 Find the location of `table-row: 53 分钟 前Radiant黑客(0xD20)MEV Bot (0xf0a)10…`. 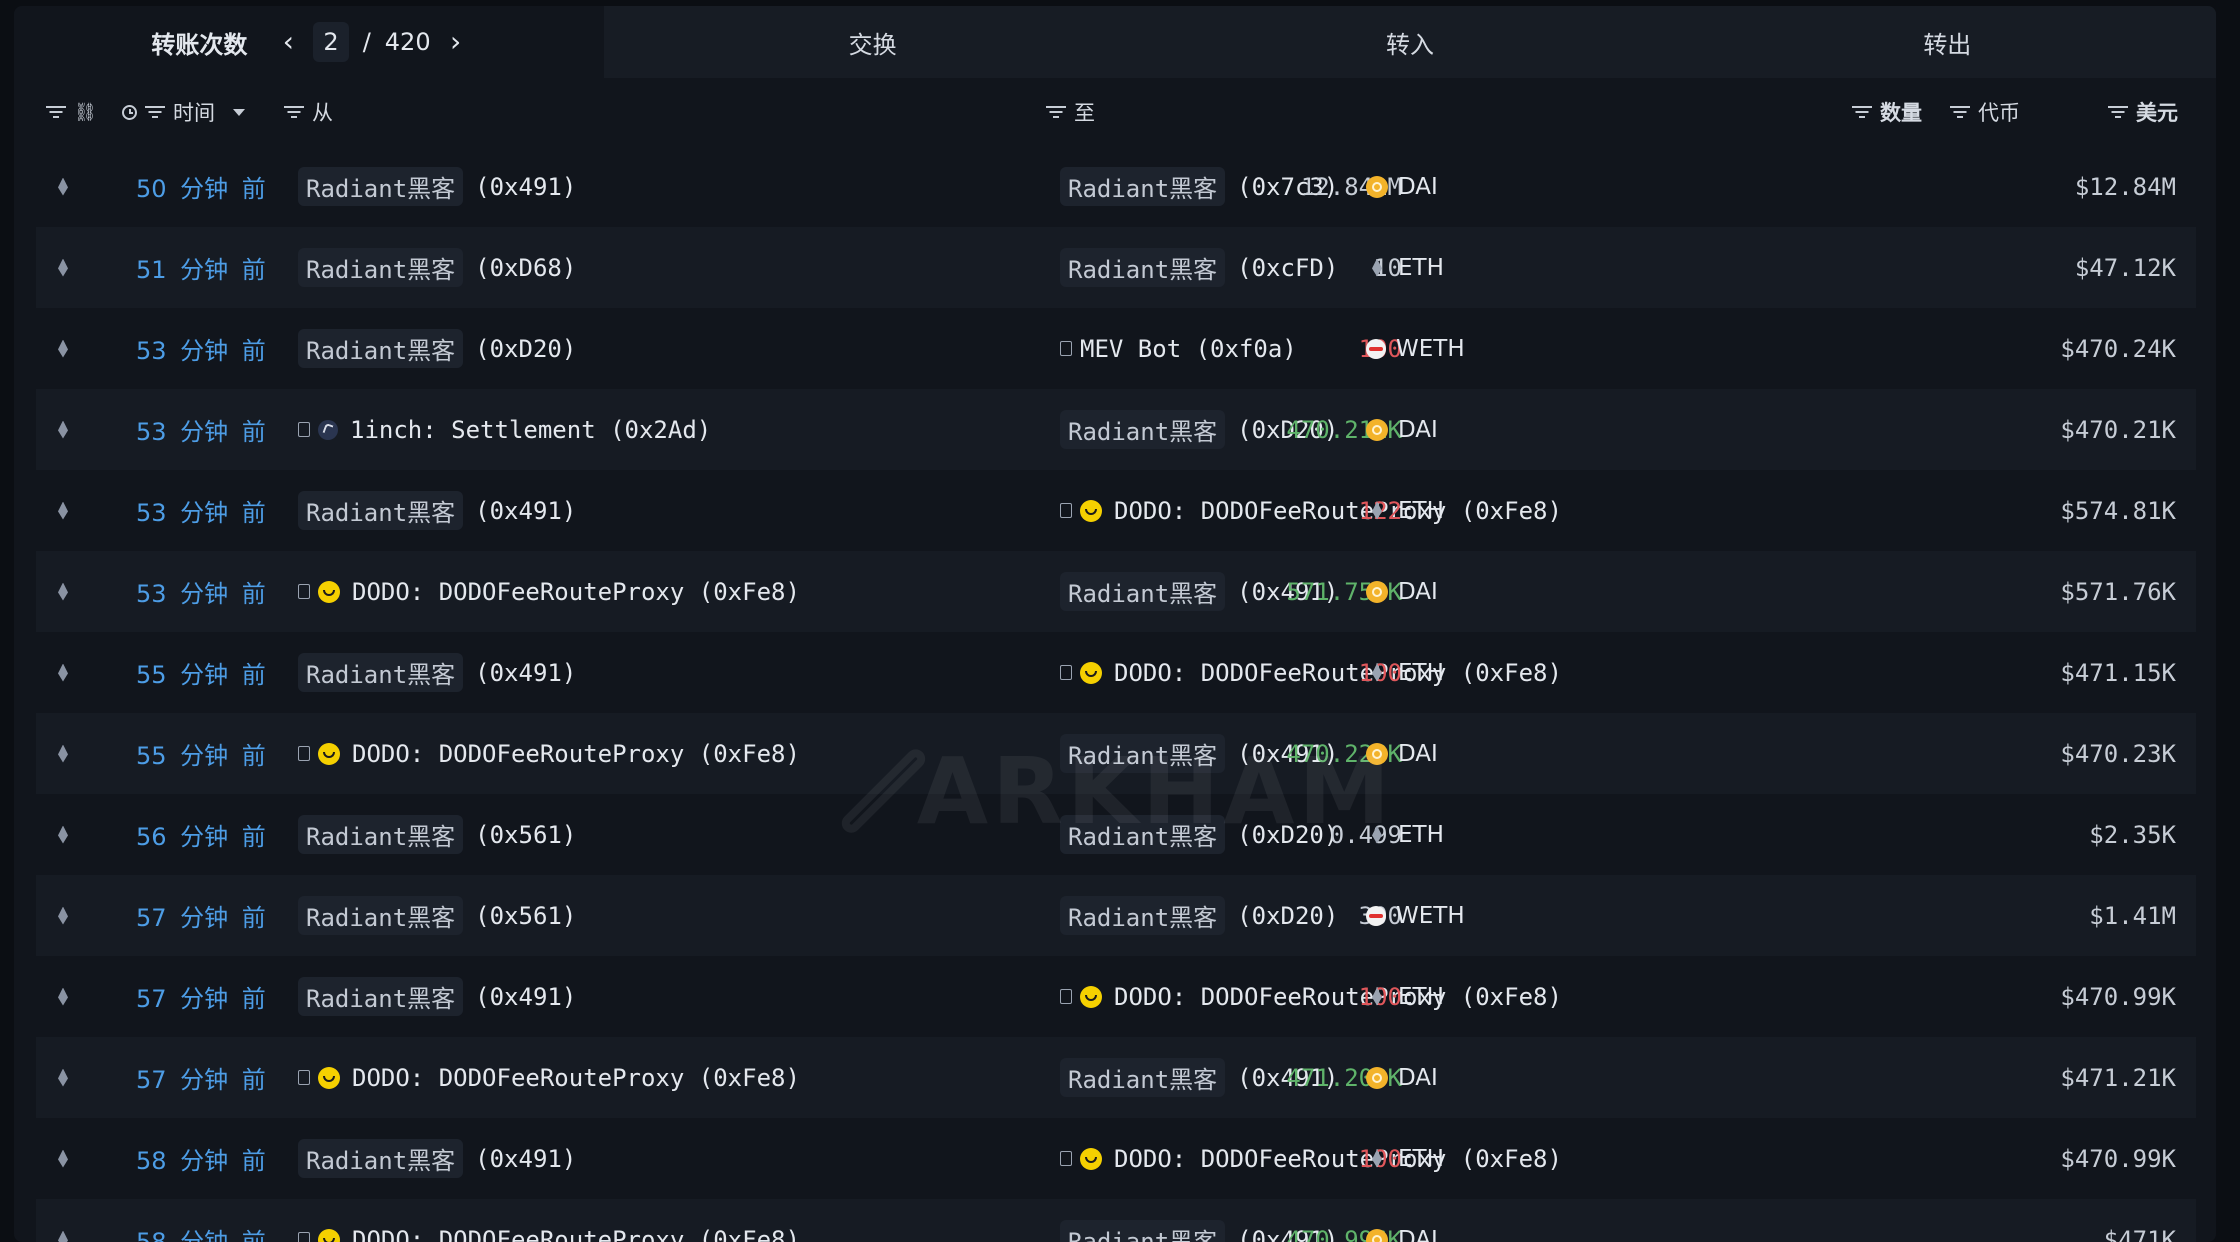

table-row: 53 分钟 前Radiant黑客(0xD20)MEV Bot (0xf0a)10… is located at coordinates (1116, 348).